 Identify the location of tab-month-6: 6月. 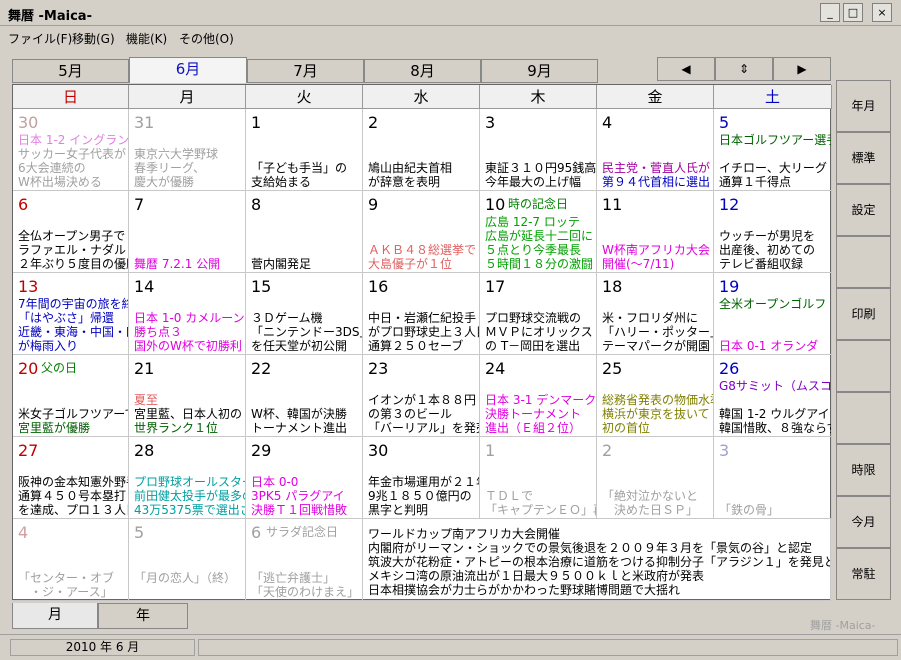
(188, 70).